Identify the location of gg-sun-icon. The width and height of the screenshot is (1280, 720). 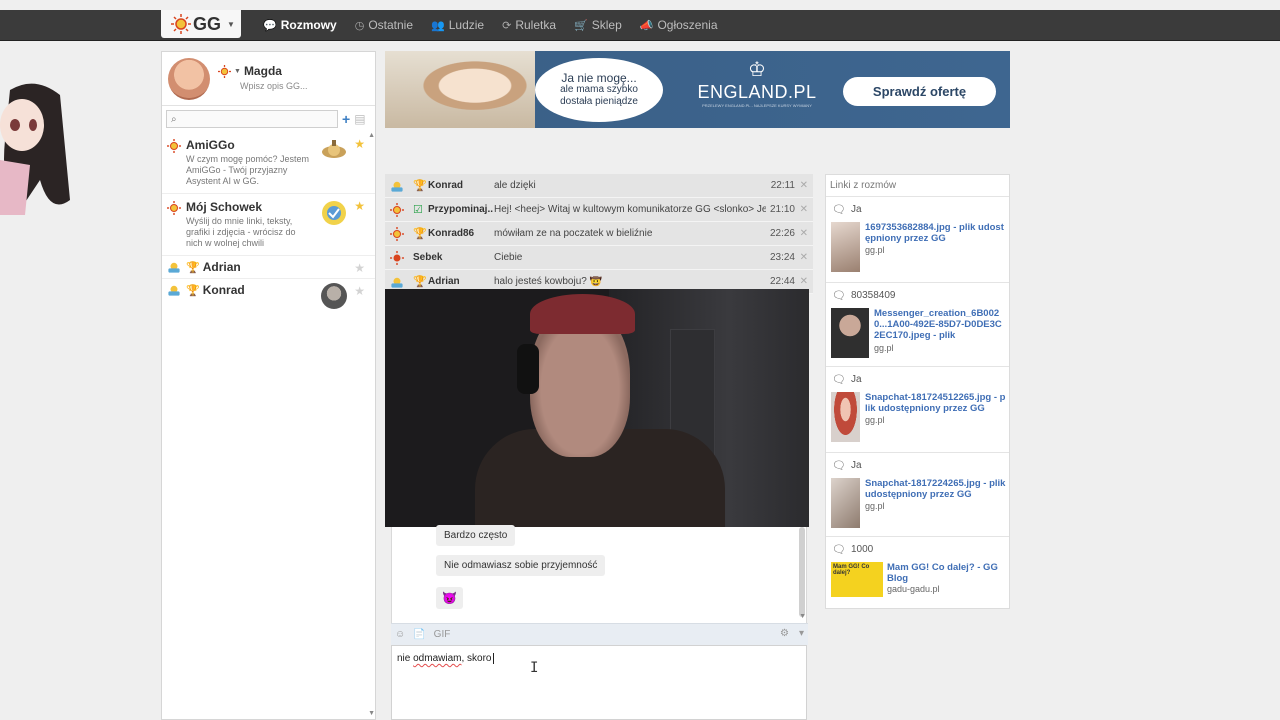
(181, 24).